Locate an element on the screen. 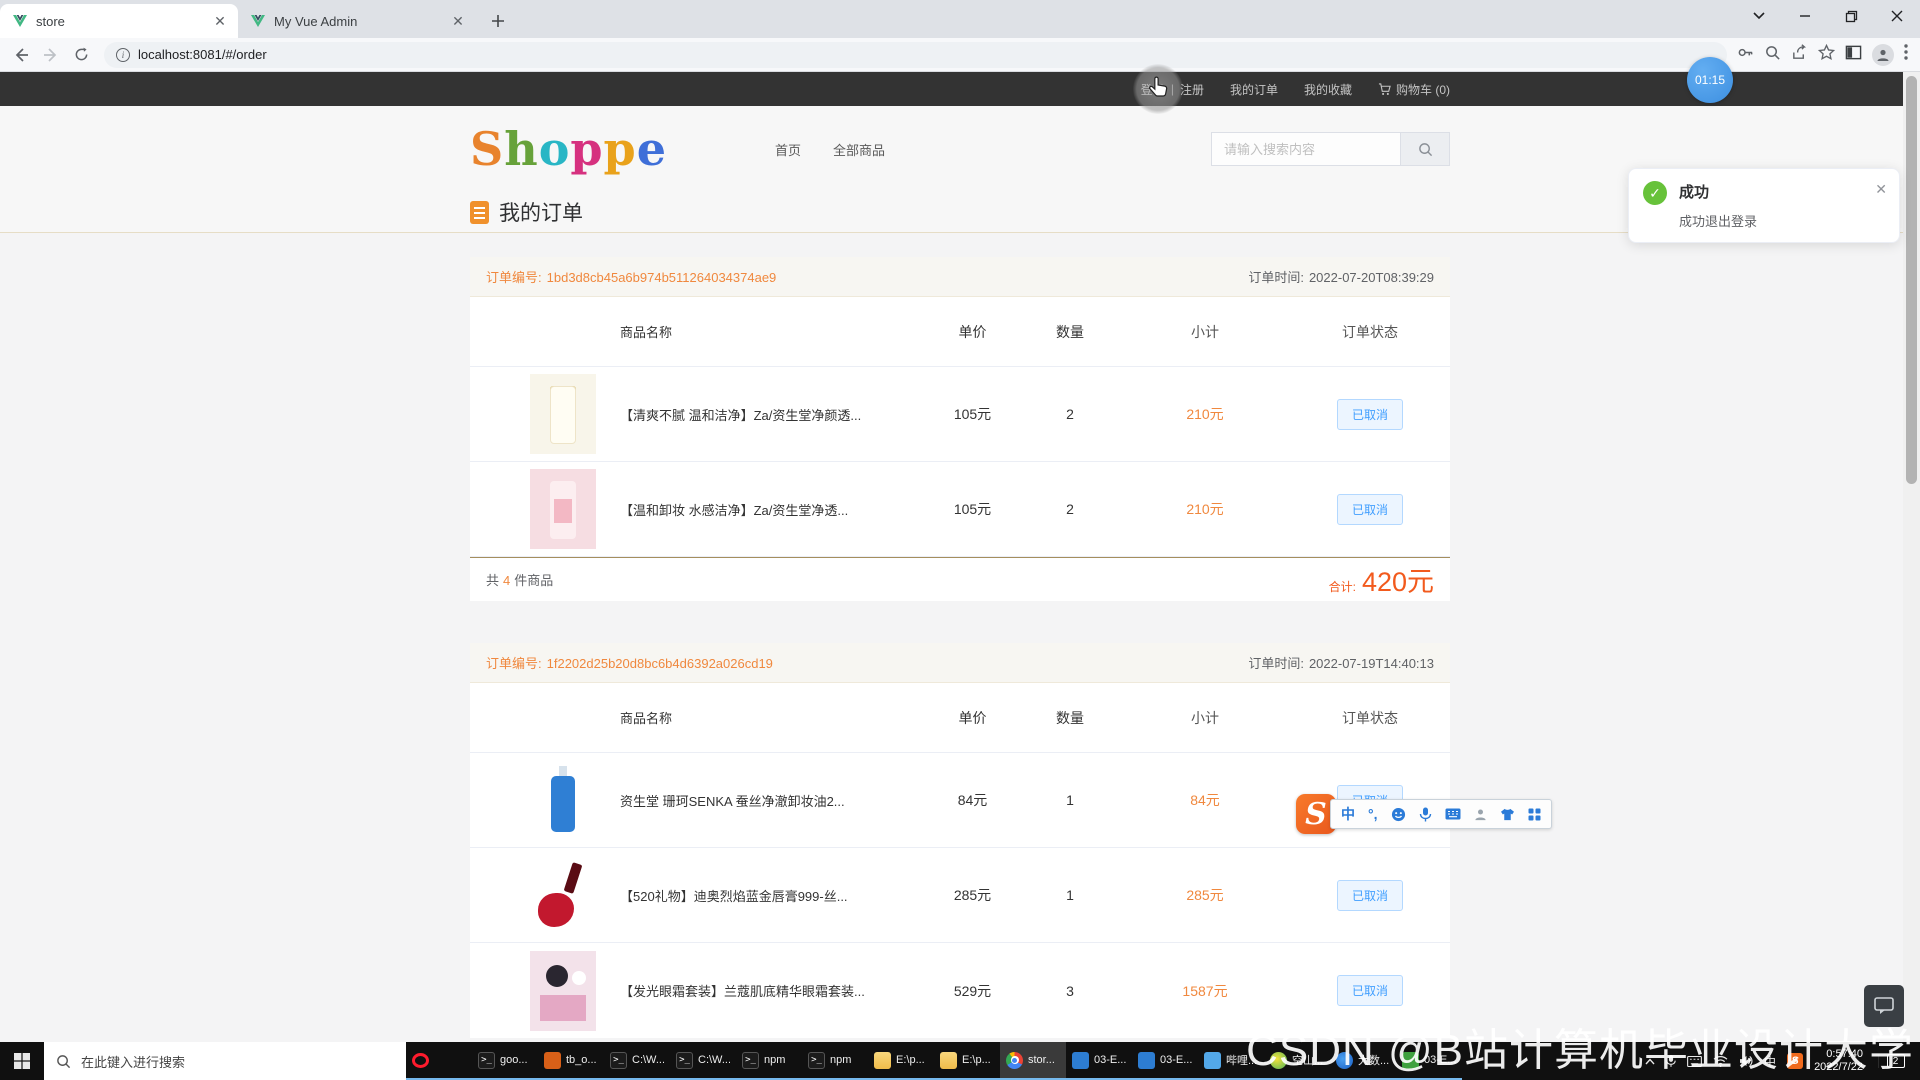 This screenshot has width=1920, height=1080. site-search is located at coordinates (1330, 149).